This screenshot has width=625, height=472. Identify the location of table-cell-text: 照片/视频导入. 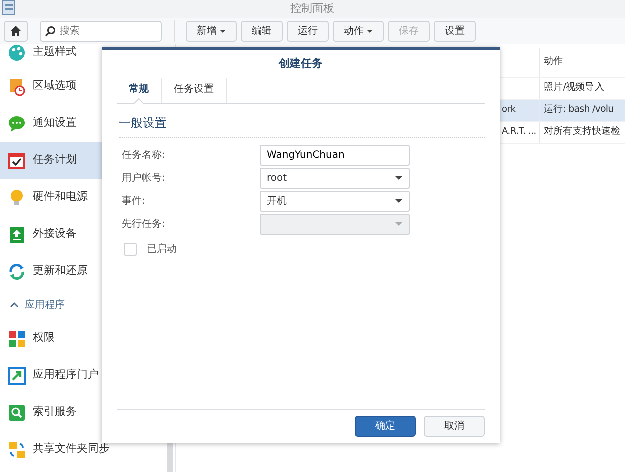
(574, 88).